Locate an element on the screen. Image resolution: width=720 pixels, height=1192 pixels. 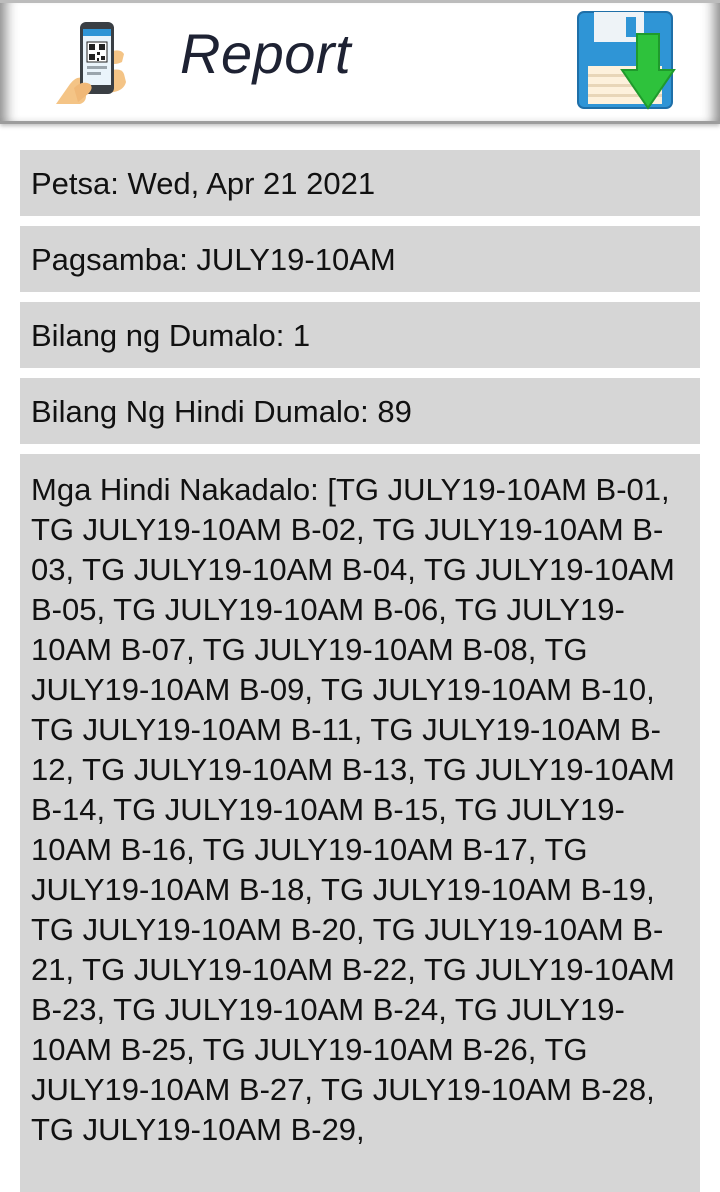
report-attended-count-row: Bilang ng Dumalo: 1 is located at coordinates (360, 335).